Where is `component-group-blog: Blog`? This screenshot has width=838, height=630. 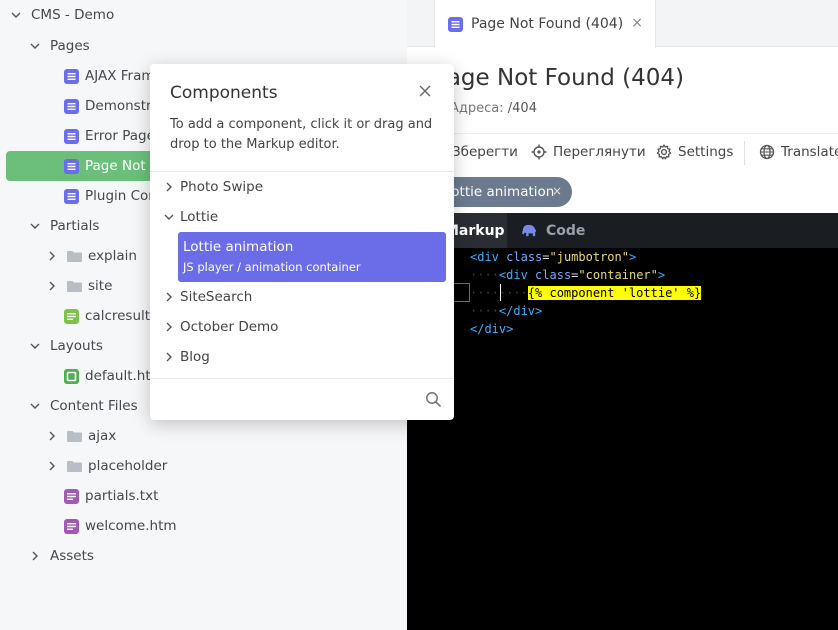 component-group-blog: Blog is located at coordinates (187, 357).